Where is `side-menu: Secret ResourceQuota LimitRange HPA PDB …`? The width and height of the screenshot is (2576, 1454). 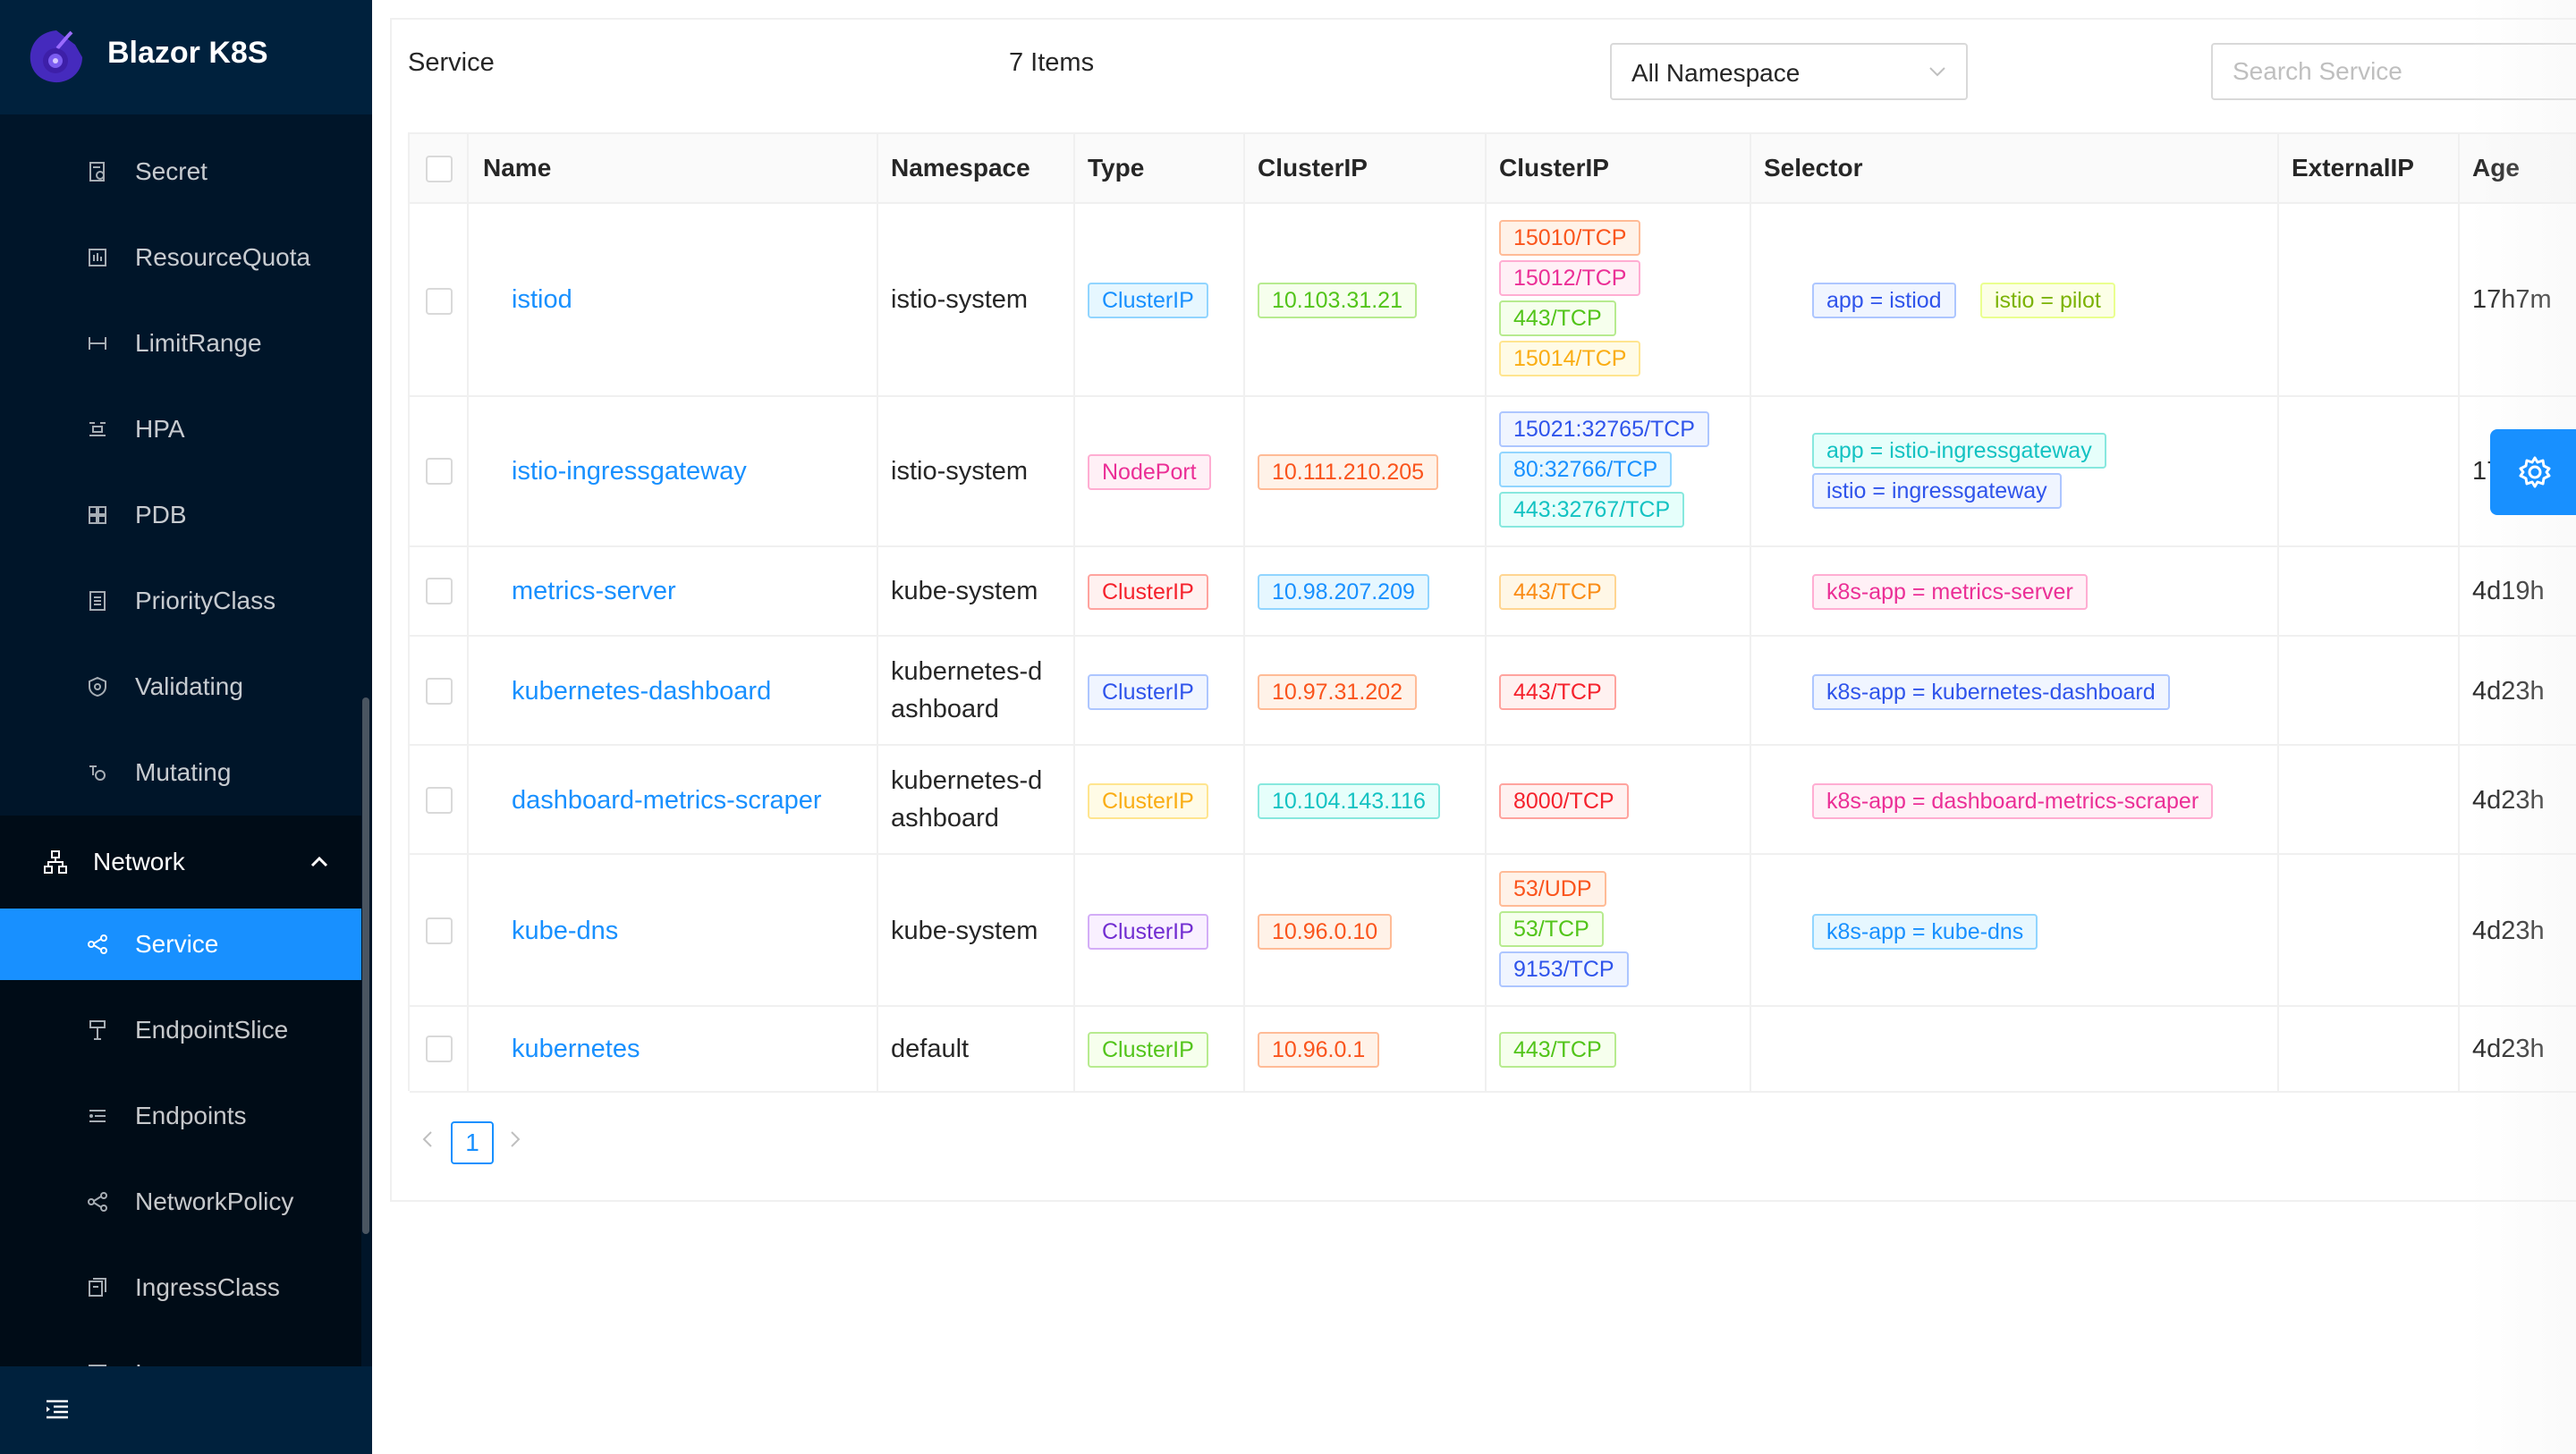
side-menu: Secret ResourceQuota LimitRange HPA PDB … is located at coordinates (180, 740).